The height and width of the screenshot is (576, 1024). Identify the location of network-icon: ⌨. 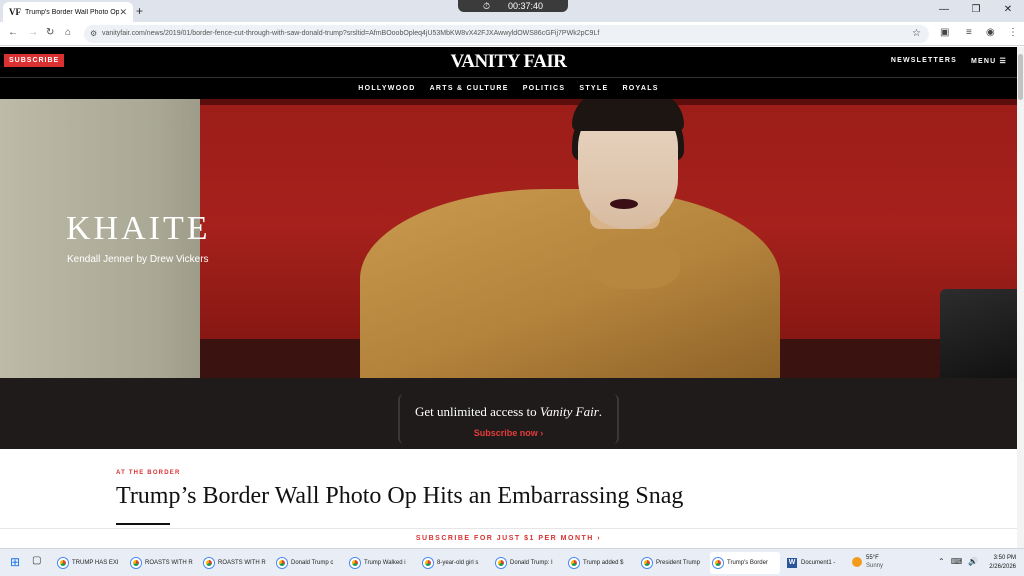
(957, 561).